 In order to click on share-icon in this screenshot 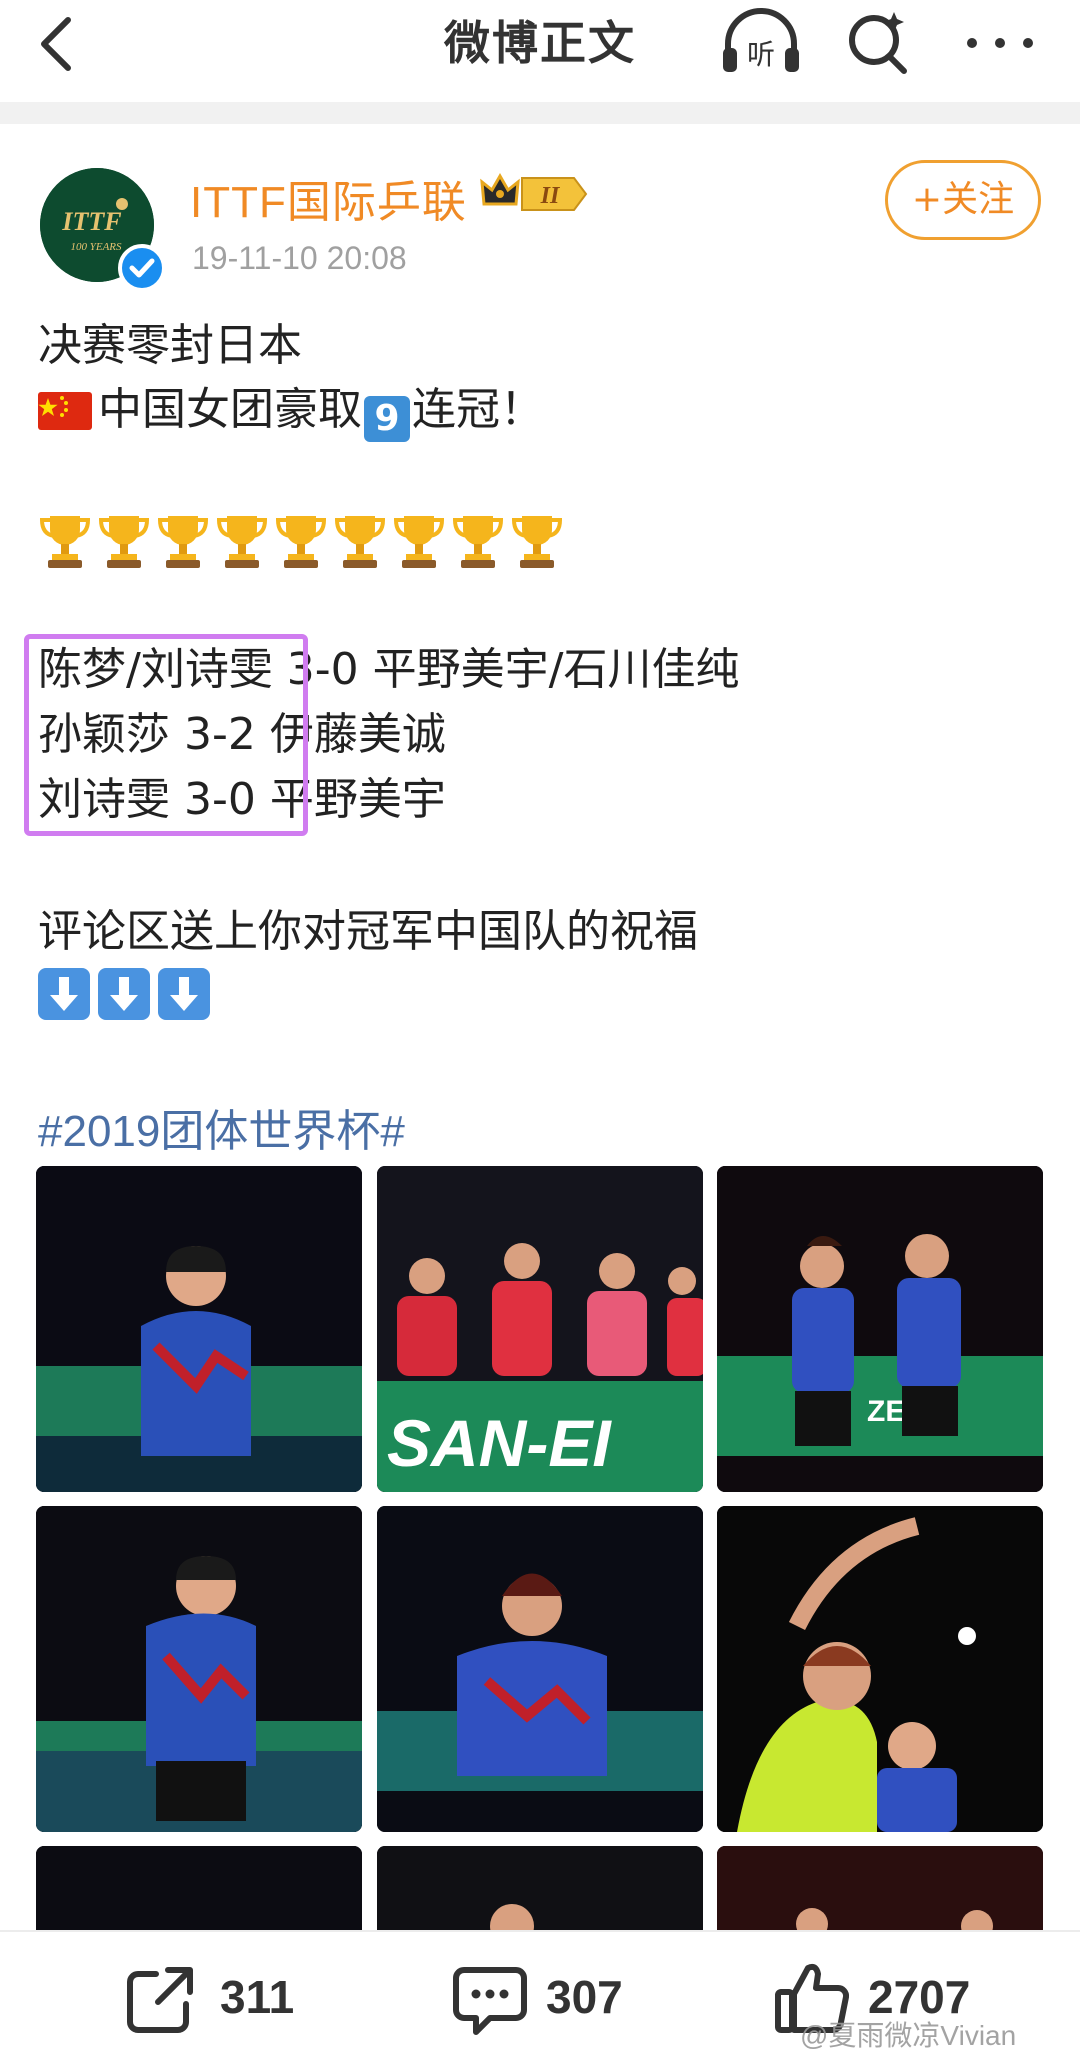, I will do `click(160, 2000)`.